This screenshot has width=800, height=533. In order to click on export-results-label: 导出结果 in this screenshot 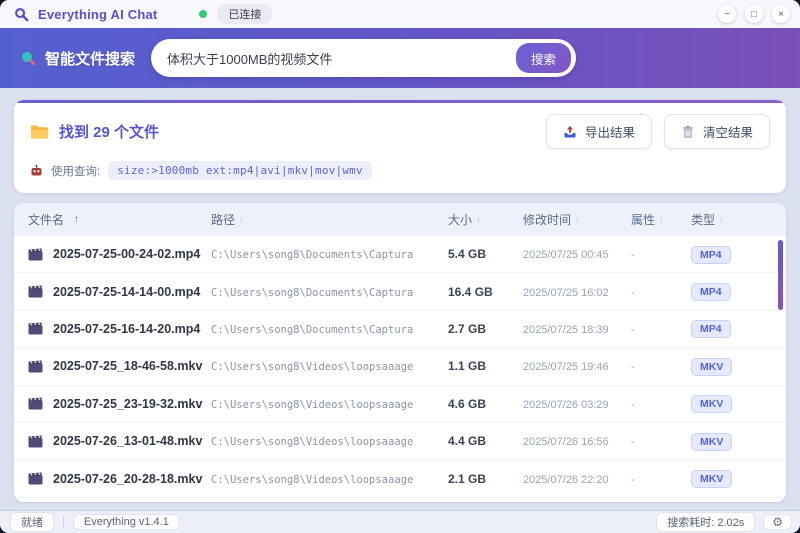, I will do `click(609, 133)`.